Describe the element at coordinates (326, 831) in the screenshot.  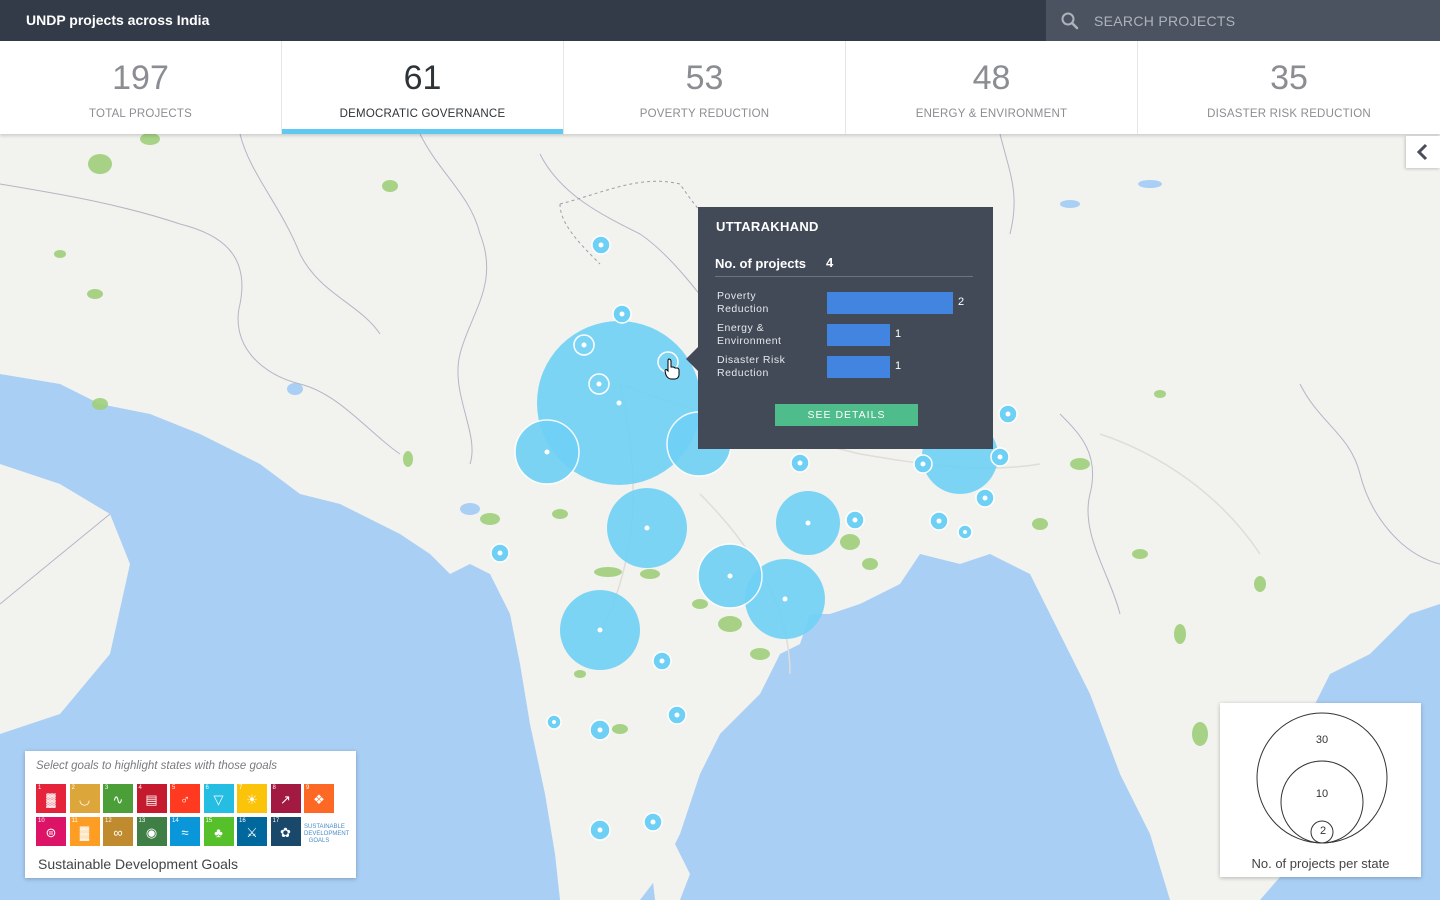
I see `sdg-logo: SUSTAINABLE DEVELOPMENT GOALS` at that location.